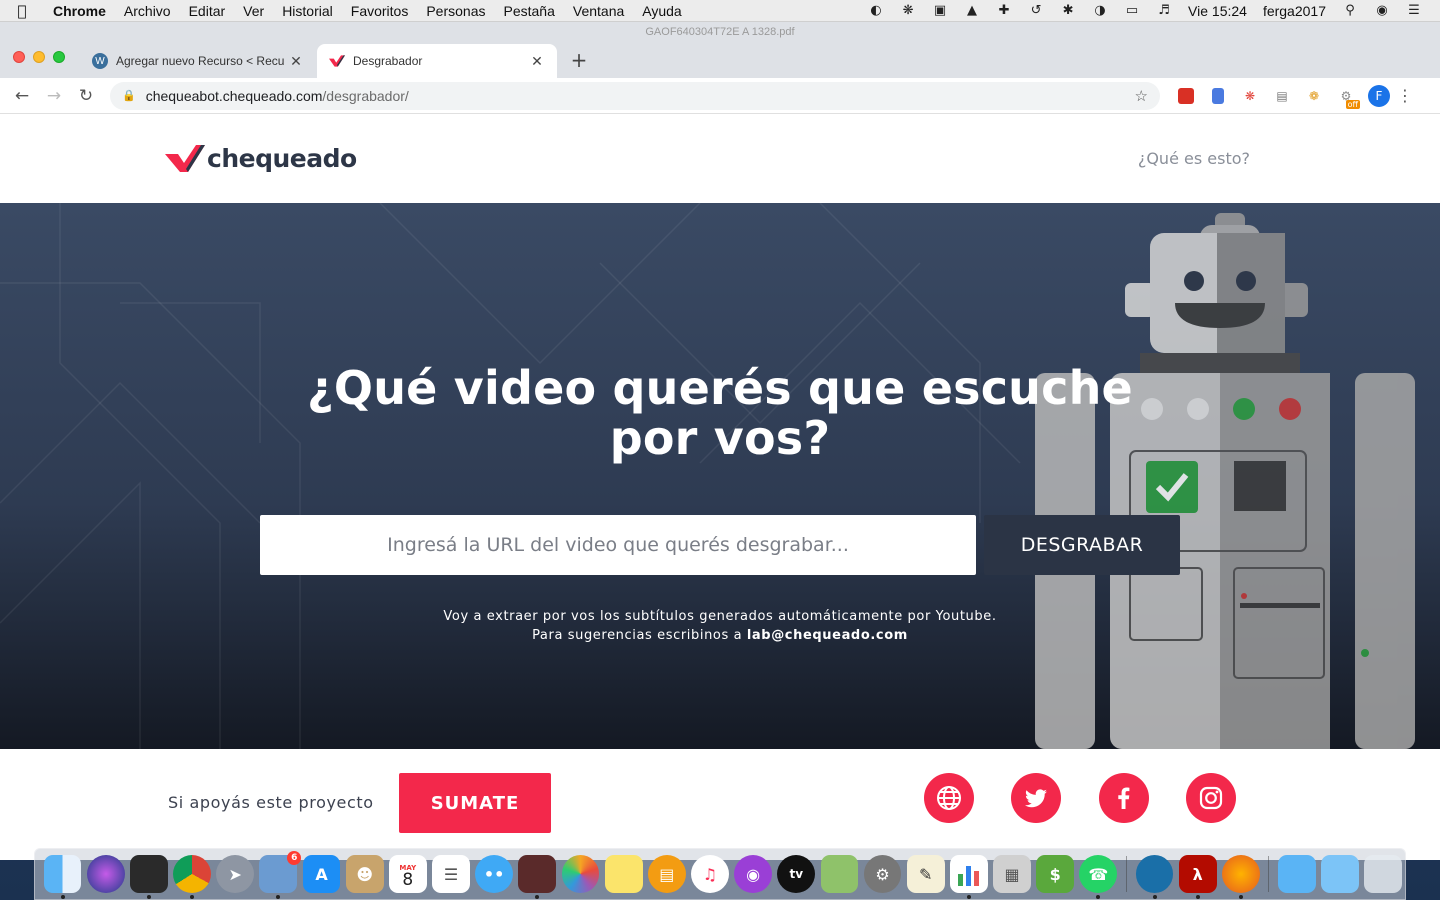  I want to click on aperture-tray-icon: ❋, so click(908, 10).